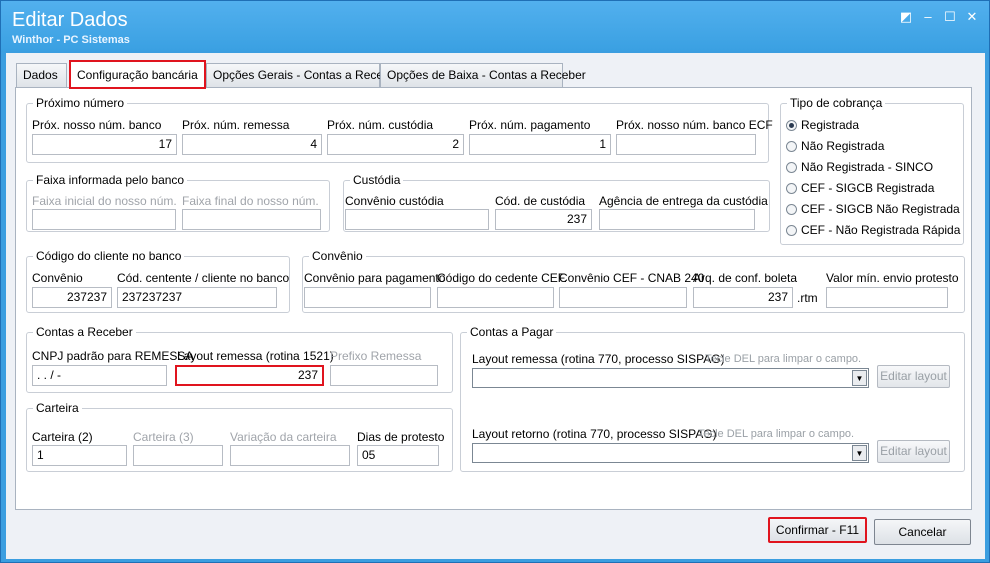 This screenshot has height=563, width=990. I want to click on convenio-cliente-input: 237237, so click(72, 297).